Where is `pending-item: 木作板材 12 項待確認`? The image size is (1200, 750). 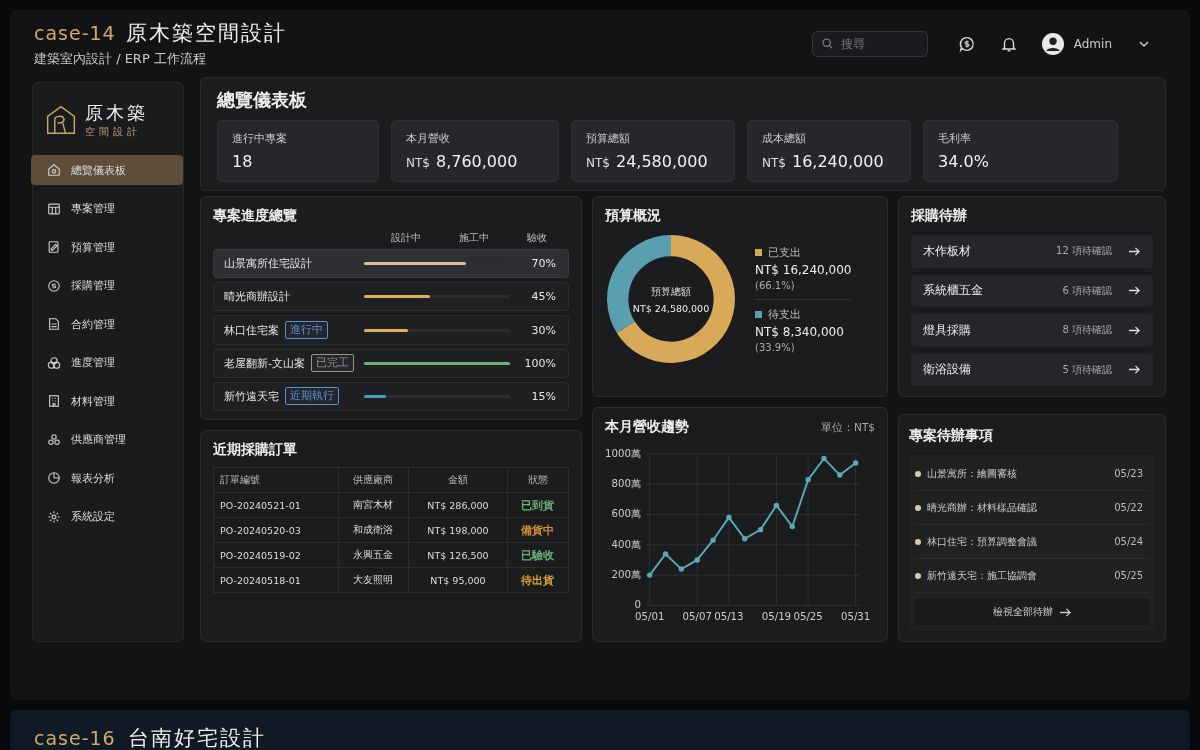 pending-item: 木作板材 12 項待確認 is located at coordinates (1032, 251).